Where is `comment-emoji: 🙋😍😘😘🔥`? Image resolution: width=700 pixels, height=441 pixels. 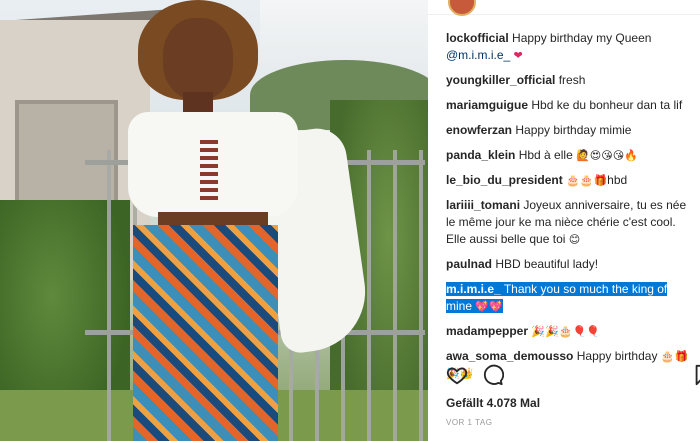
comment-emoji: 🙋😍😘😘🔥 is located at coordinates (607, 155).